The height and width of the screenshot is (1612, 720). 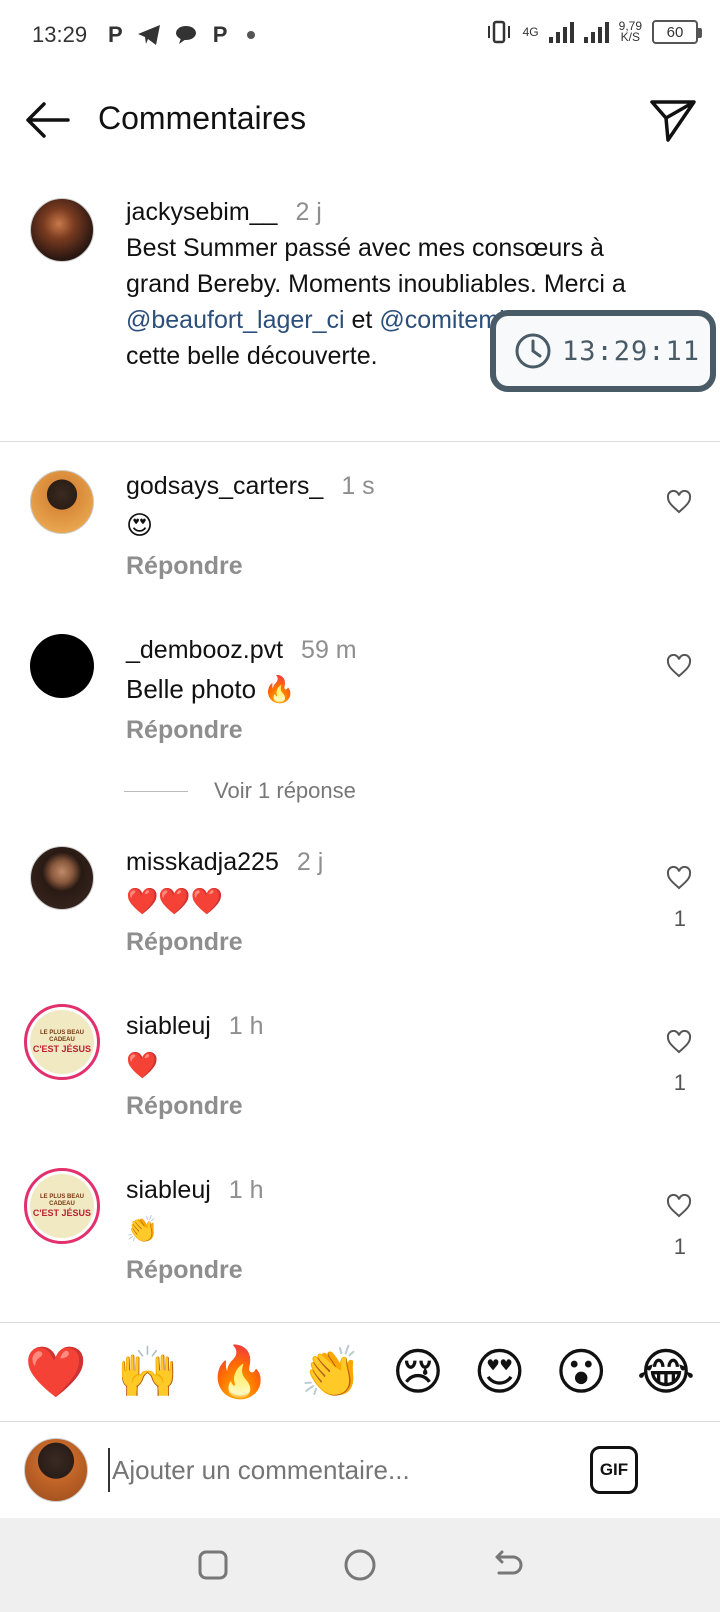 I want to click on comment-username-line: misskadja225 2 j, so click(x=224, y=862).